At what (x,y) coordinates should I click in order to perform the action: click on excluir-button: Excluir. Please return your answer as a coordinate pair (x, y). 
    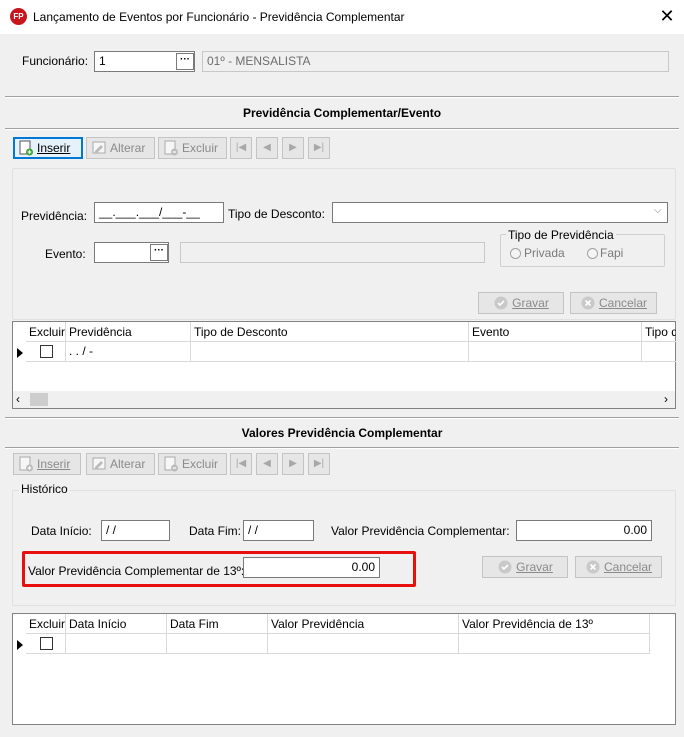
    Looking at the image, I should click on (192, 148).